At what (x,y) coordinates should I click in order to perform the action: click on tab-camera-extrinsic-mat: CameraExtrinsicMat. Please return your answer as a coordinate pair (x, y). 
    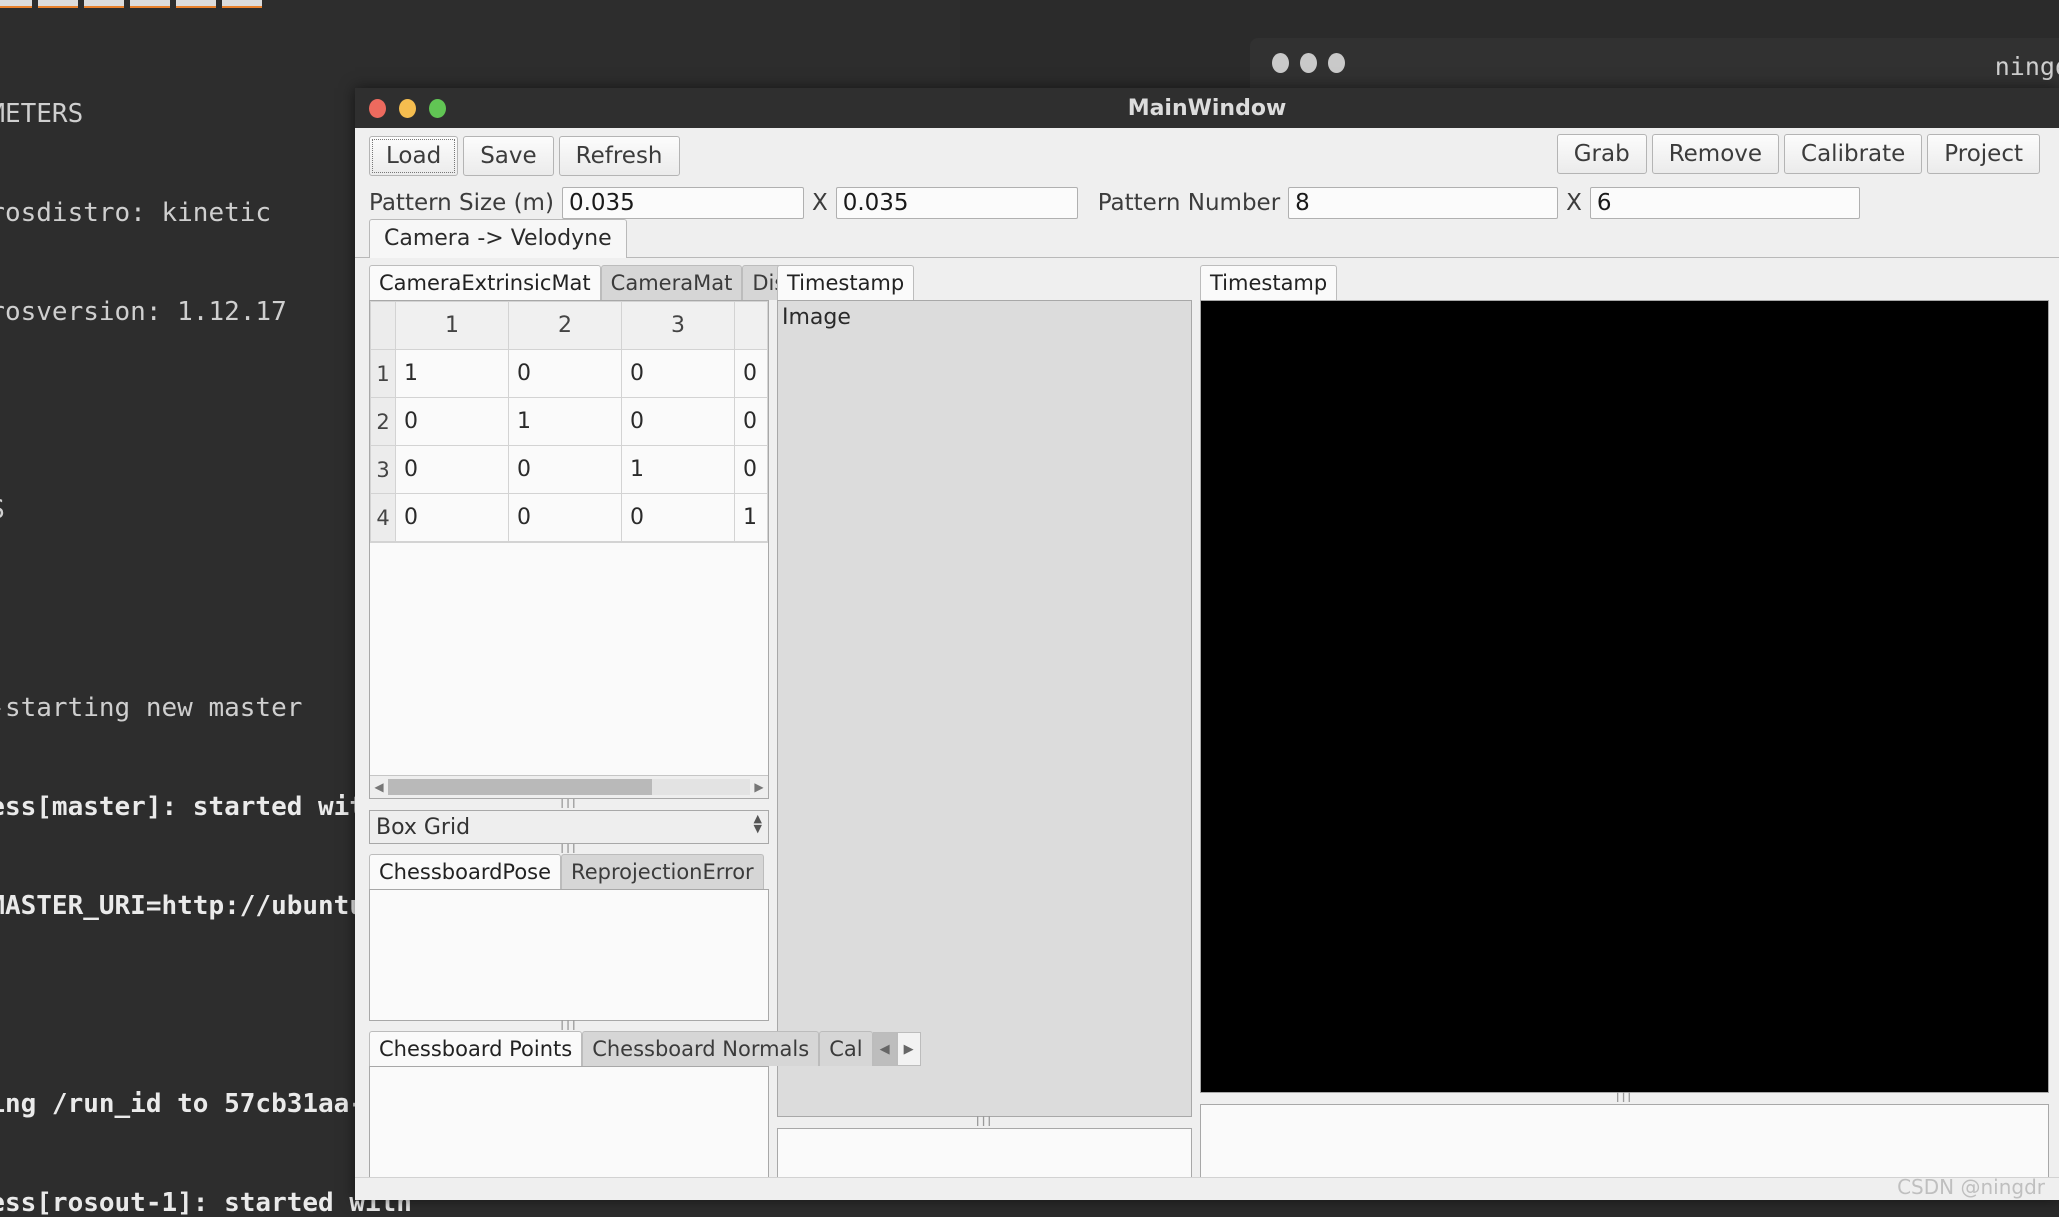
    Looking at the image, I should click on (485, 282).